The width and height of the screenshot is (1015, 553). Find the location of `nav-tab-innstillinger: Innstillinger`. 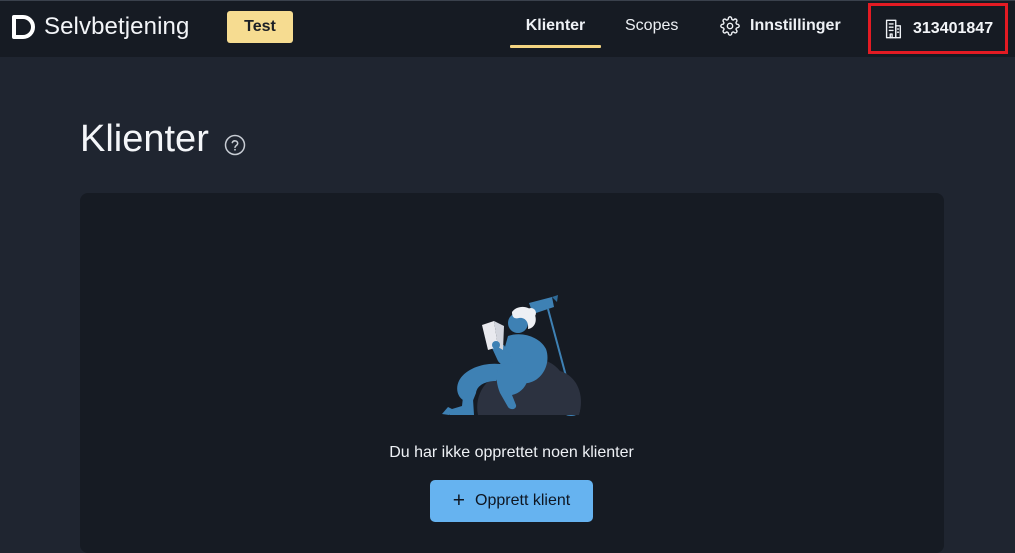

nav-tab-innstillinger: Innstillinger is located at coordinates (780, 25).